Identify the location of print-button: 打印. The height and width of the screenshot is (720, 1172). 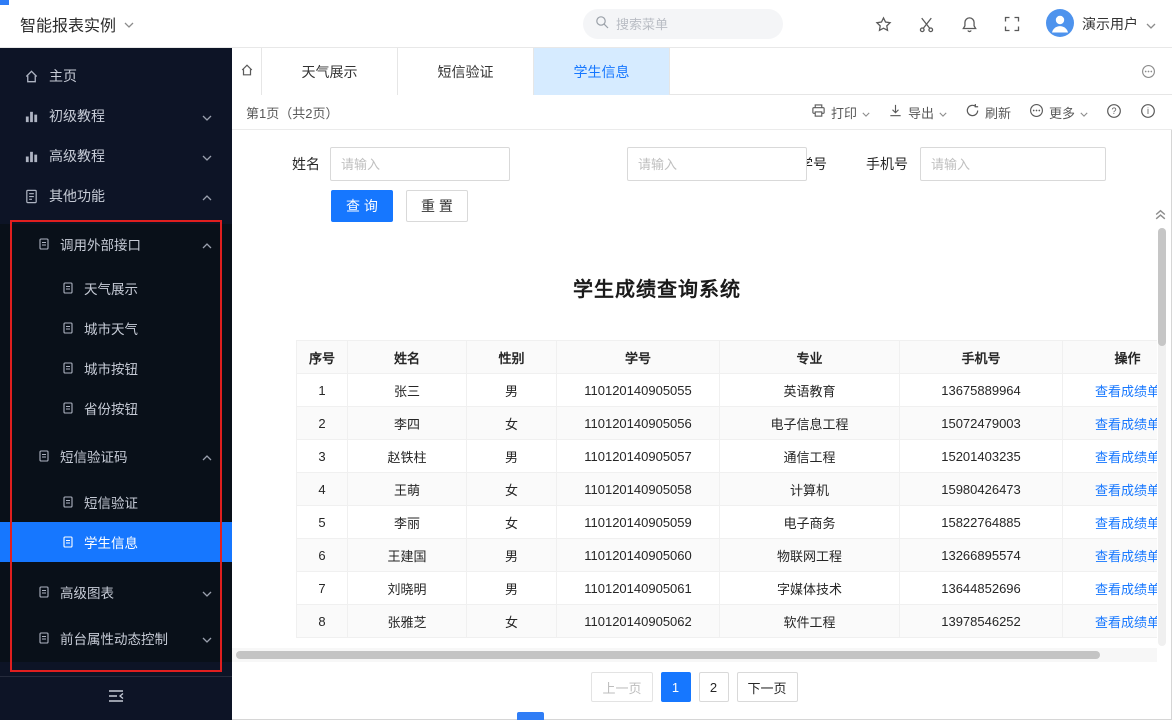
(840, 112).